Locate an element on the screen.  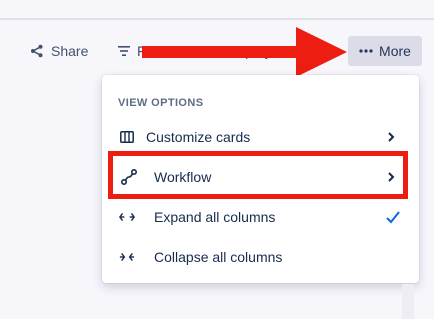
group-by-button: Group by Status is located at coordinates (264, 51).